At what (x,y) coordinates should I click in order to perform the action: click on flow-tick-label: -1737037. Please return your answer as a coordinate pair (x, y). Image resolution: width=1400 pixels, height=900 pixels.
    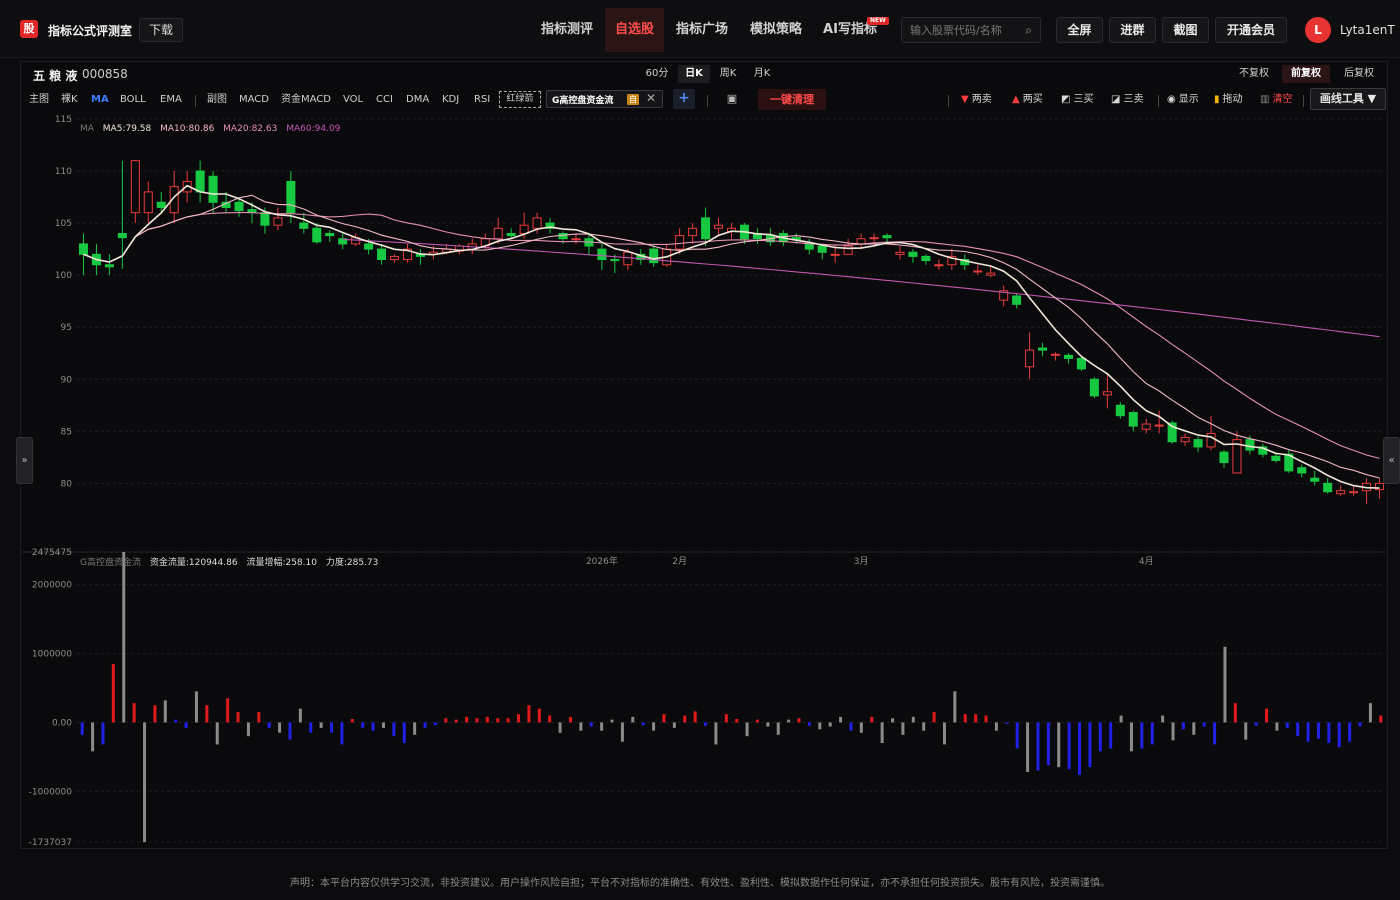
    Looking at the image, I should click on (50, 843).